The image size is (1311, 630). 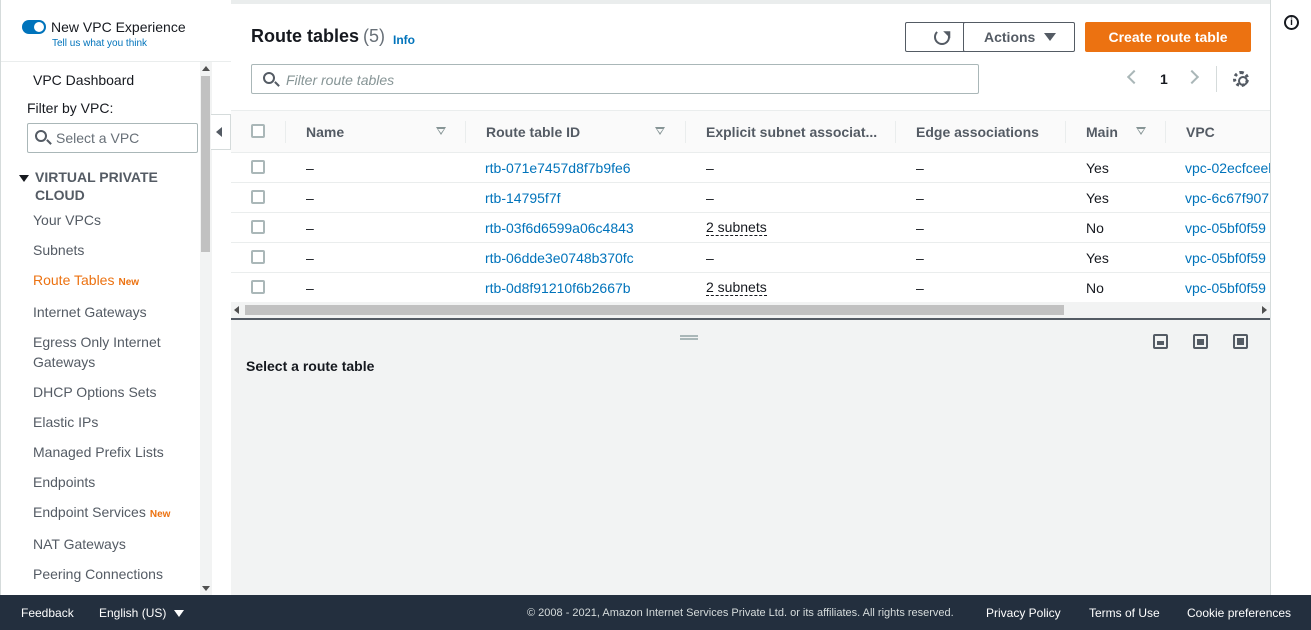 What do you see at coordinates (1239, 613) in the screenshot?
I see `cookie-preferences-link: Cookie preferences` at bounding box center [1239, 613].